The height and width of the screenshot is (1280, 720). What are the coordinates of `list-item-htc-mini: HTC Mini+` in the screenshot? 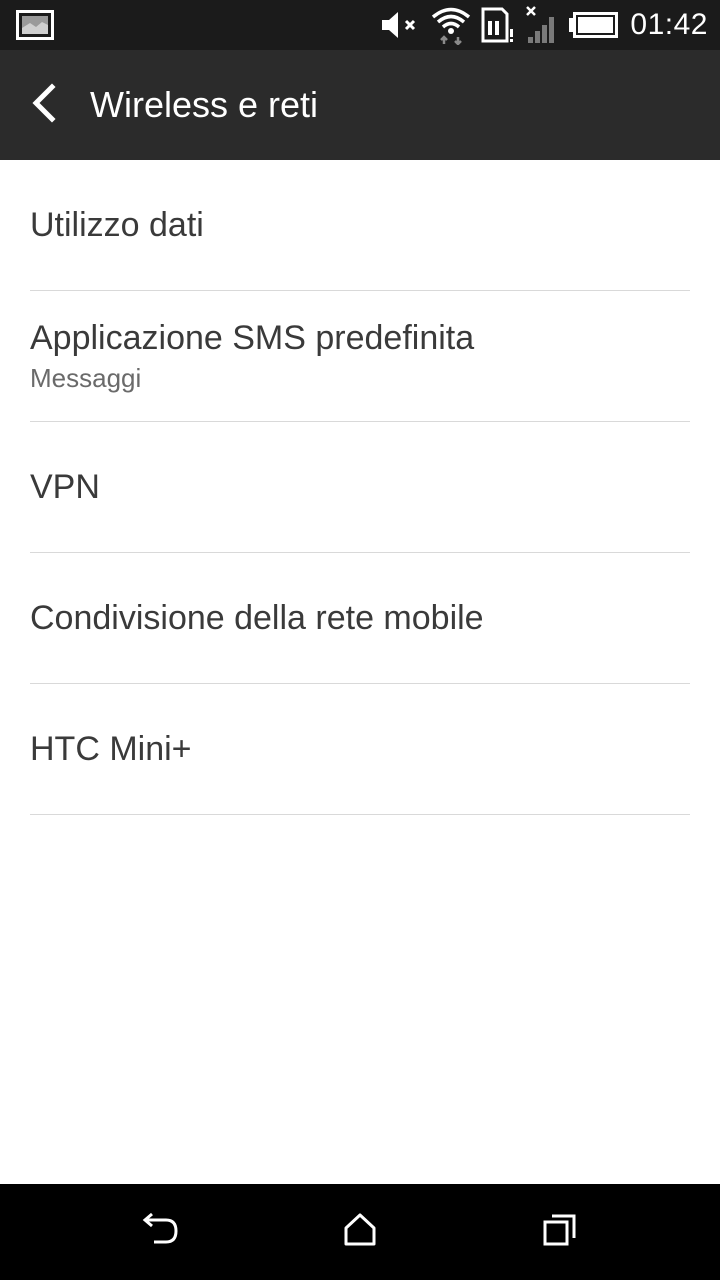 It's located at (360, 749).